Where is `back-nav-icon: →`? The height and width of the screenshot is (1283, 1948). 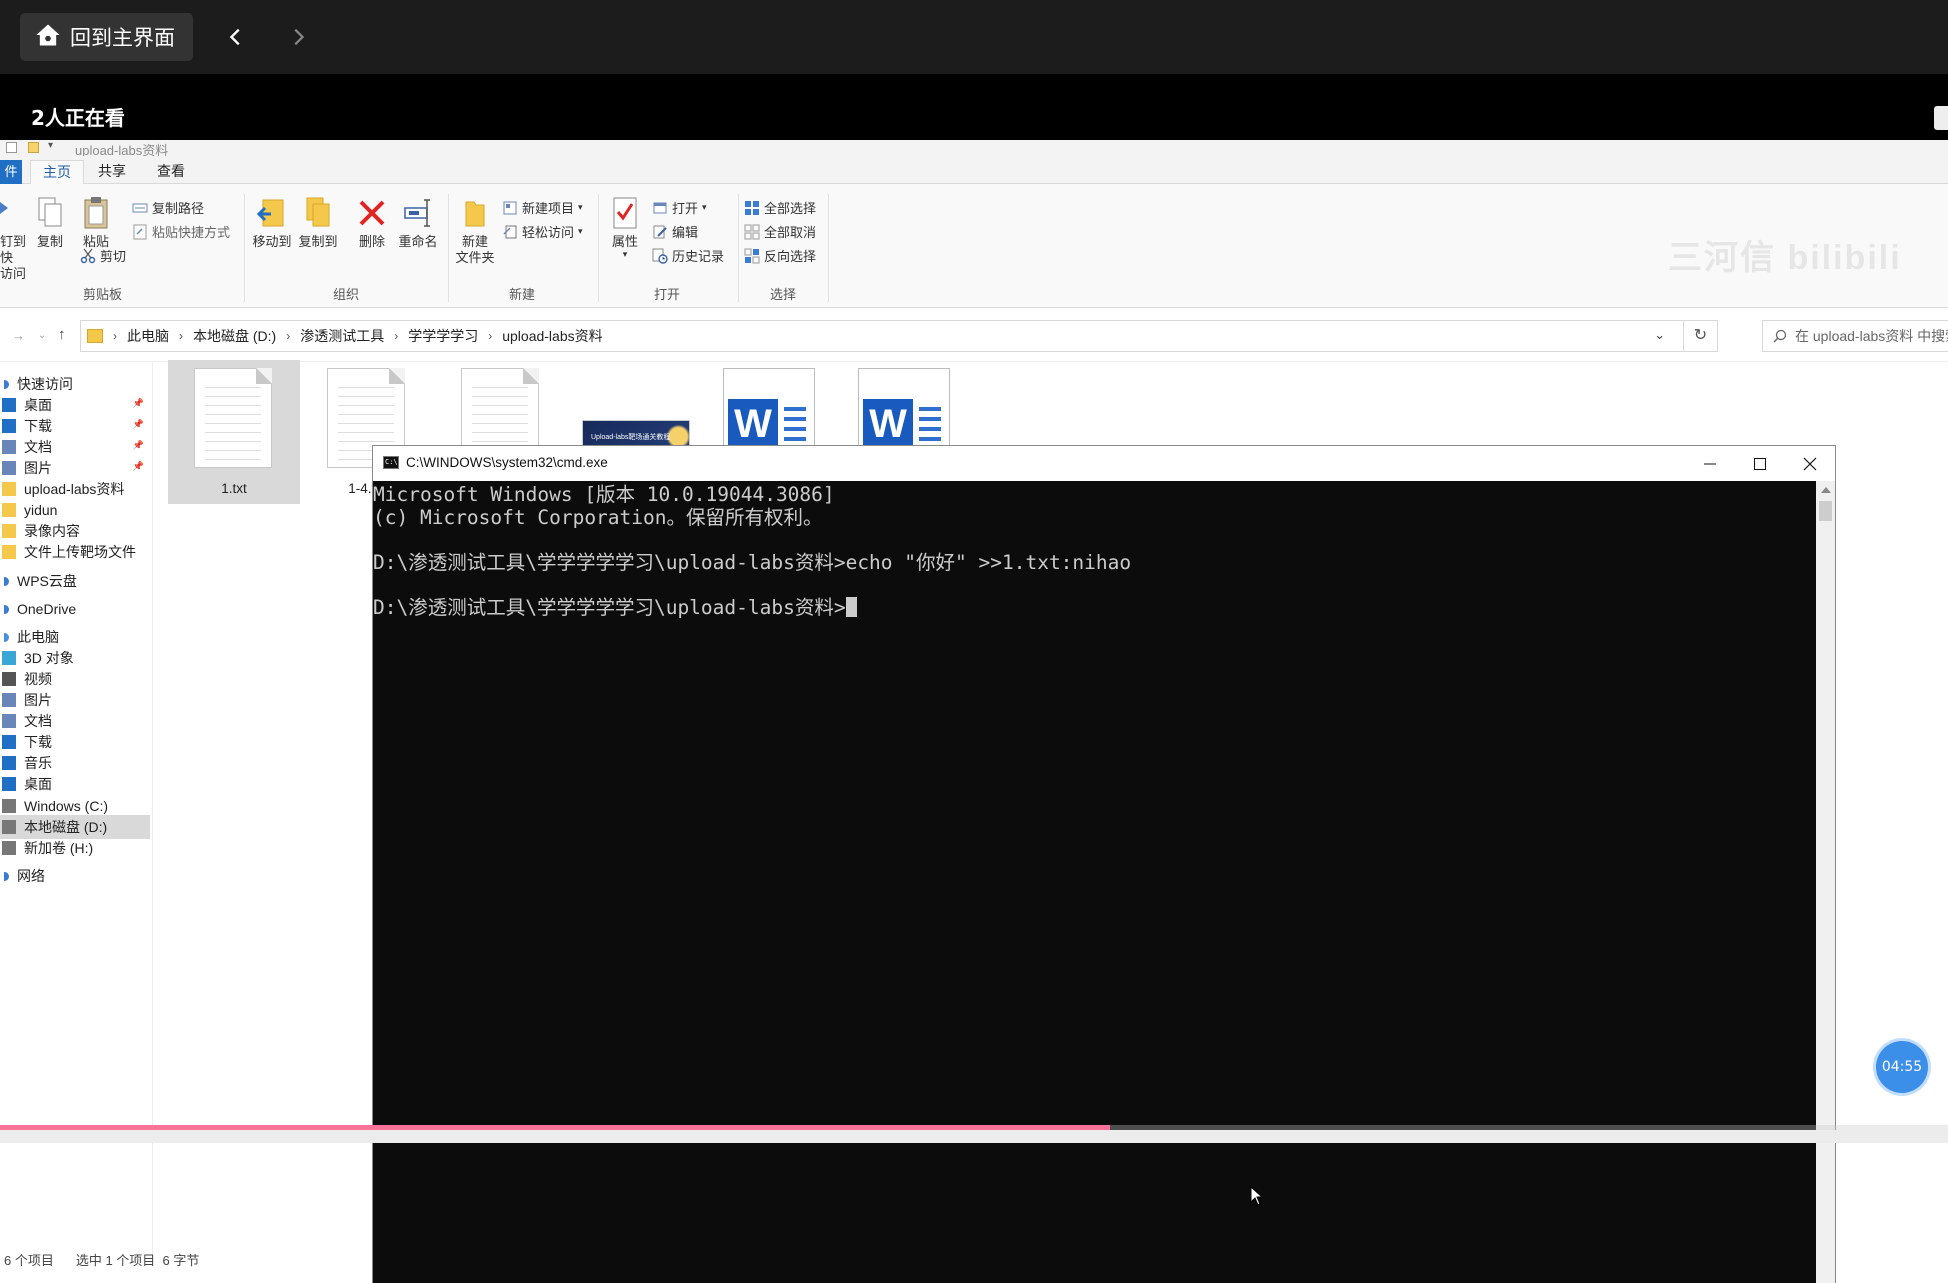
back-nav-icon: → is located at coordinates (18, 335).